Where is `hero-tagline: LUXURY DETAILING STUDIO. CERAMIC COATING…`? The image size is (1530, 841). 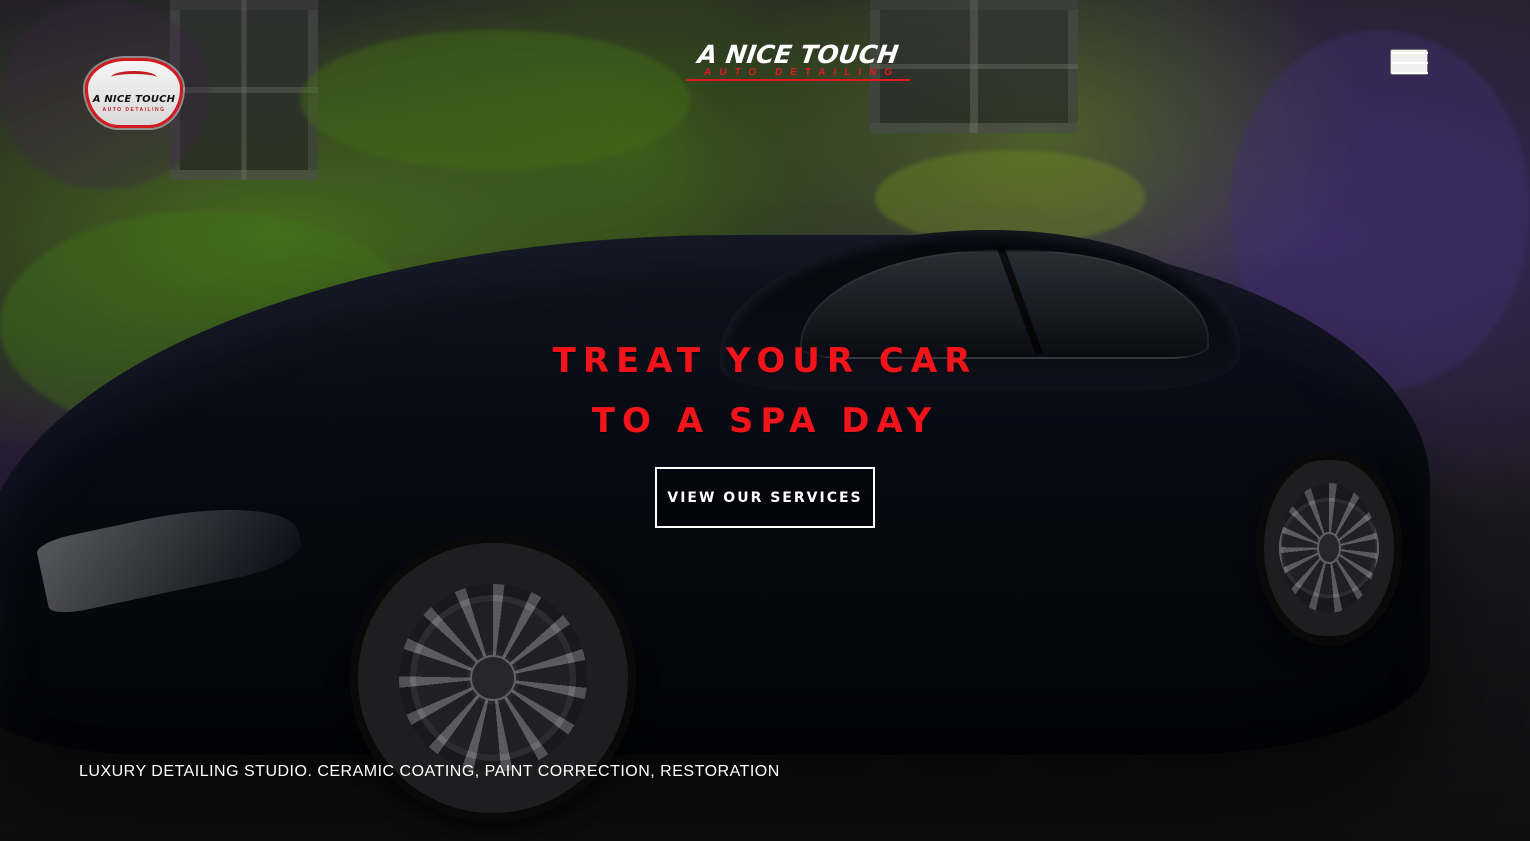 hero-tagline: LUXURY DETAILING STUDIO. CERAMIC COATING… is located at coordinates (429, 771).